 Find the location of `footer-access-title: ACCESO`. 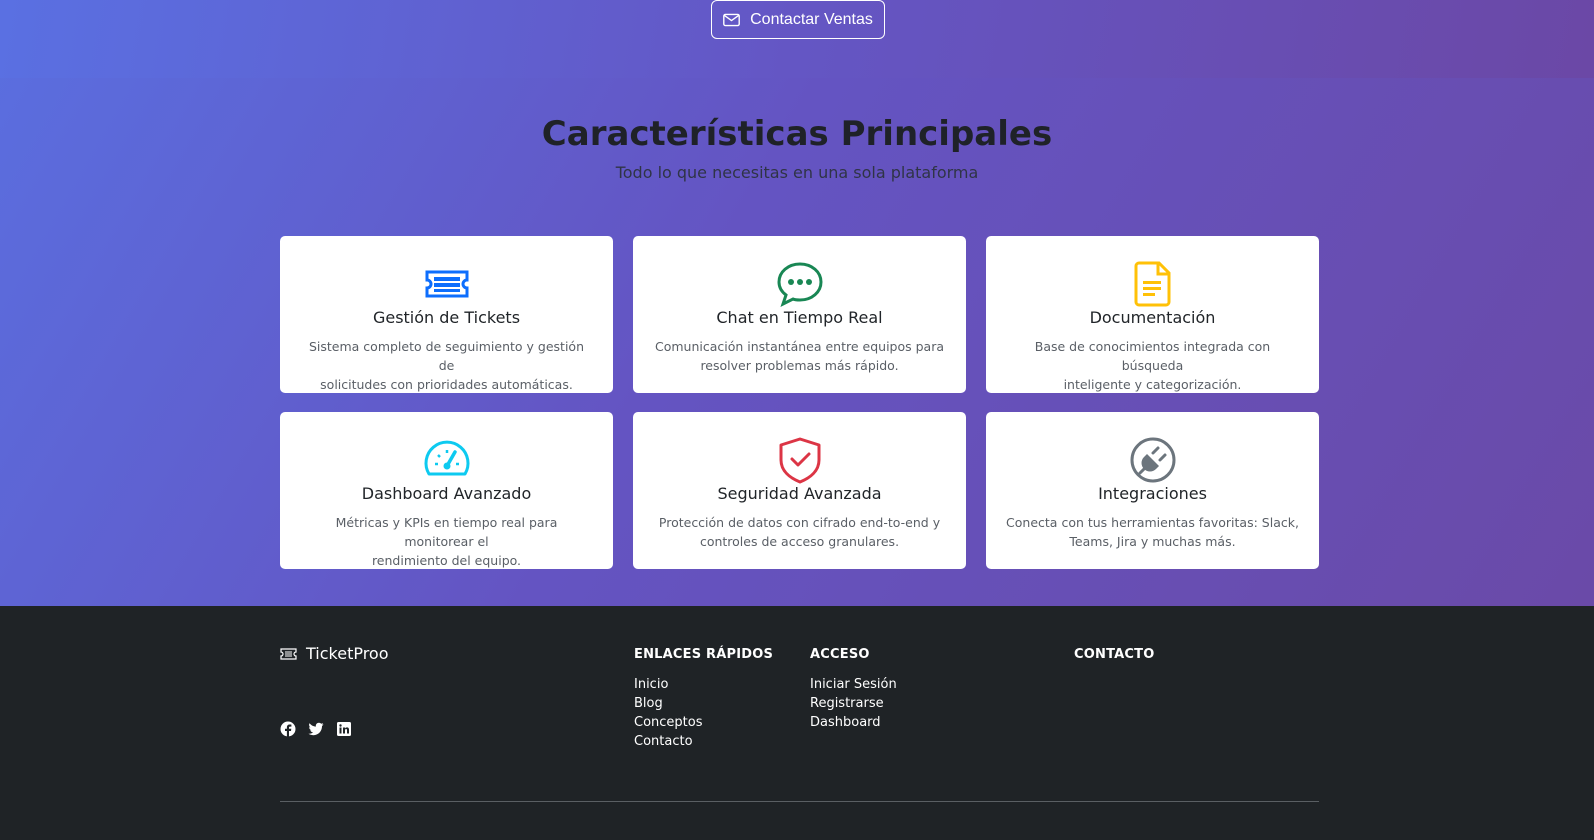

footer-access-title: ACCESO is located at coordinates (840, 654).